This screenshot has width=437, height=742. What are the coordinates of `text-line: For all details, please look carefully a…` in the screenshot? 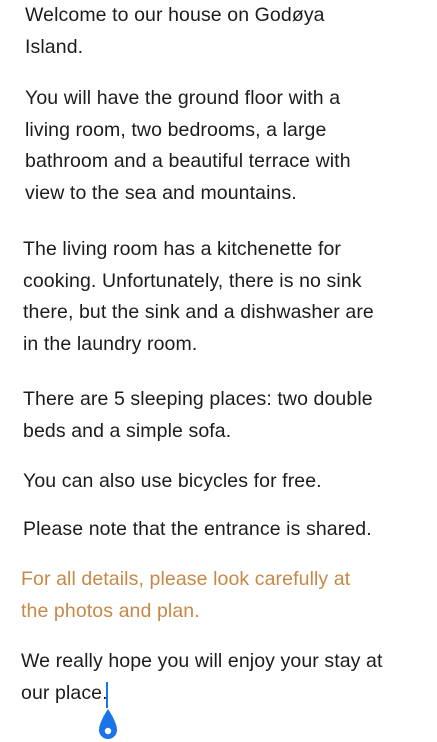 It's located at (186, 579).